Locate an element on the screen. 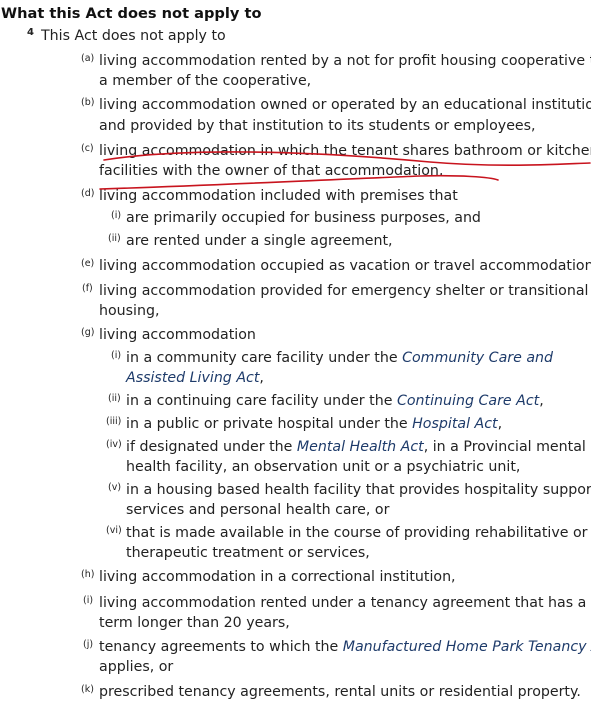  marker-d-ii: (ii) is located at coordinates (114, 238).